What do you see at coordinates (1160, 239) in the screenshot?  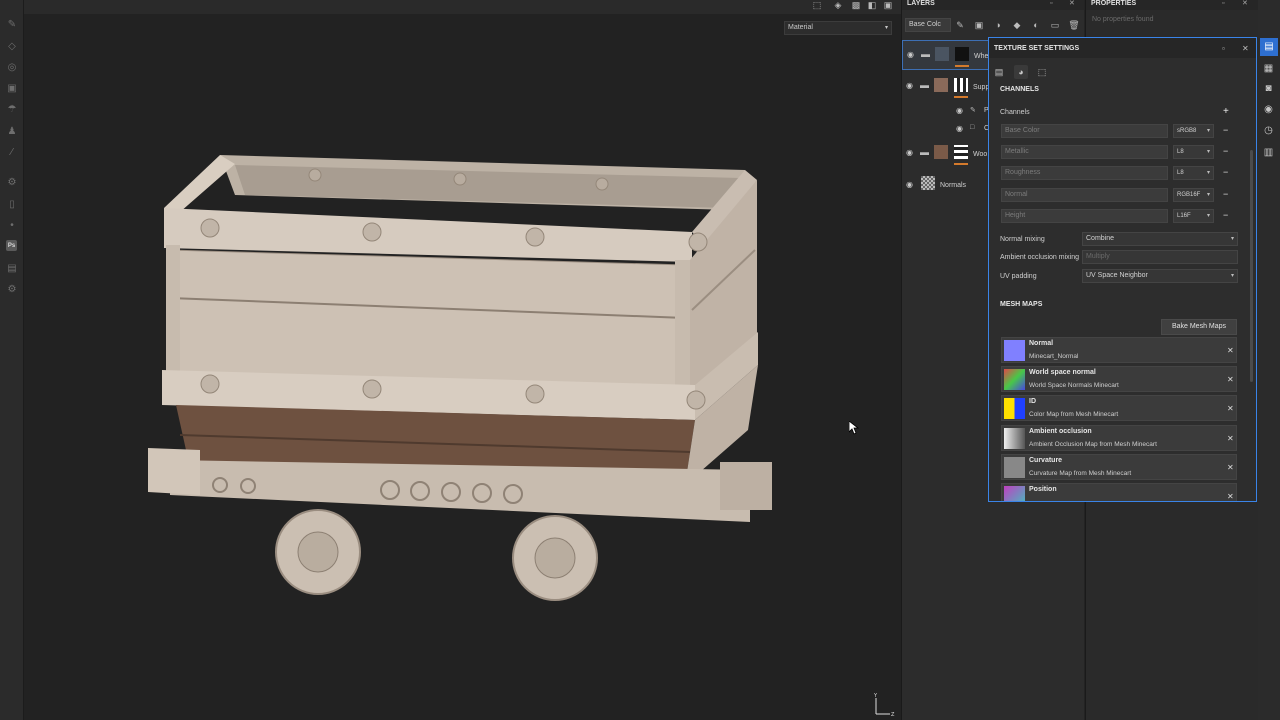 I see `normal-mixing-select: Combine ▾` at bounding box center [1160, 239].